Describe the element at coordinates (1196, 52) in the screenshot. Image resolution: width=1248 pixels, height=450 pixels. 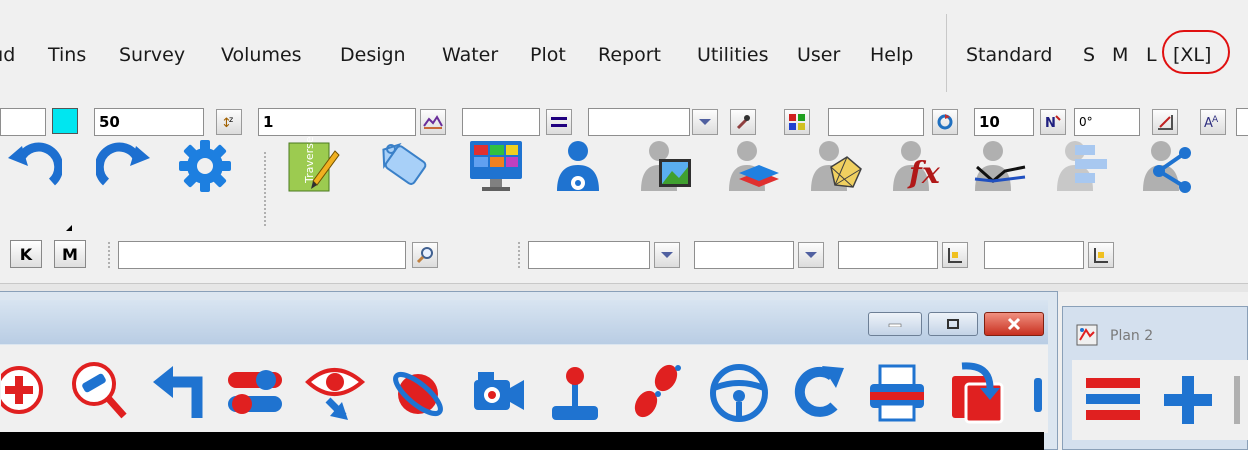
I see `highlight-circle` at that location.